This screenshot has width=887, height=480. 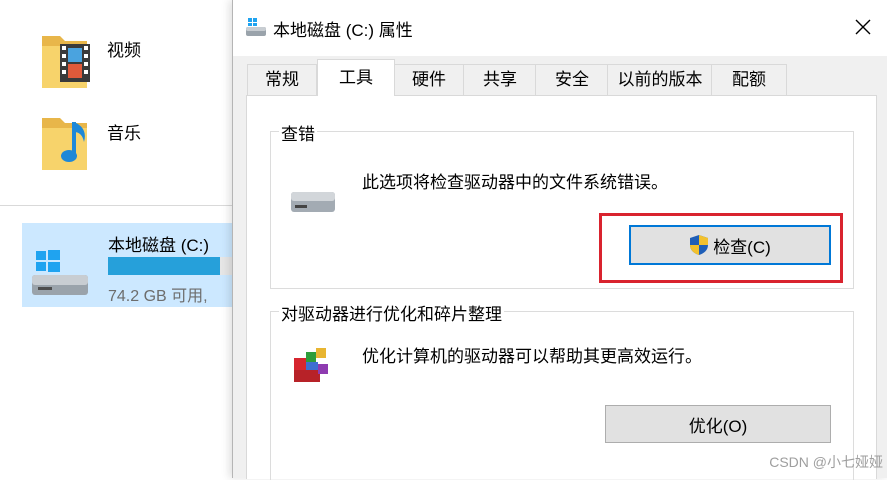 I want to click on error-check-description: 此选项将检查驱动器中的文件系统错误。, so click(x=515, y=182).